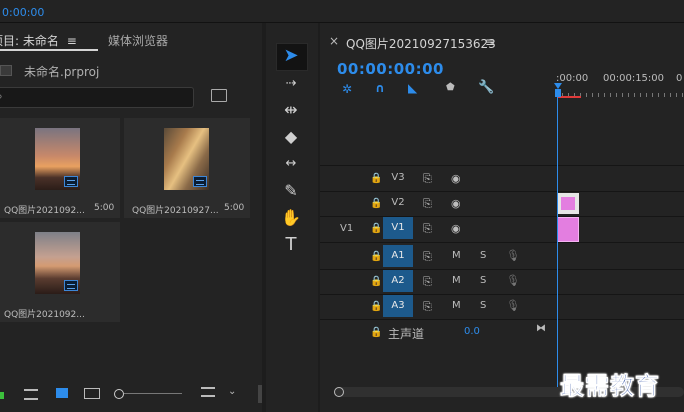 This screenshot has height=412, width=684. What do you see at coordinates (291, 191) in the screenshot?
I see `pen-tool-icon: ✎` at bounding box center [291, 191].